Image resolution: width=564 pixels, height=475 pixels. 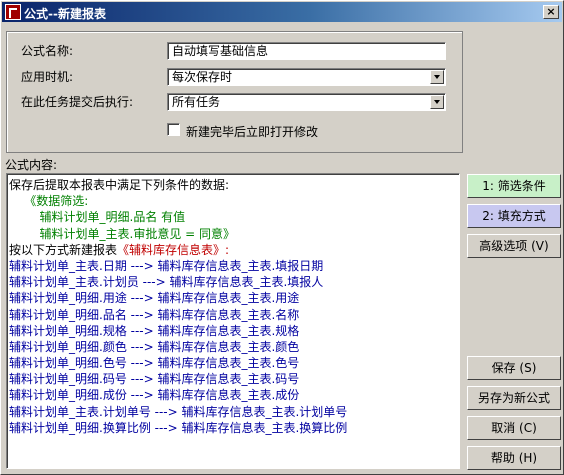 I want to click on formula-line-text: 辅料计划单_主表.计划员 ---> 辅料库存信息表_主表.填报人, so click(x=166, y=282).